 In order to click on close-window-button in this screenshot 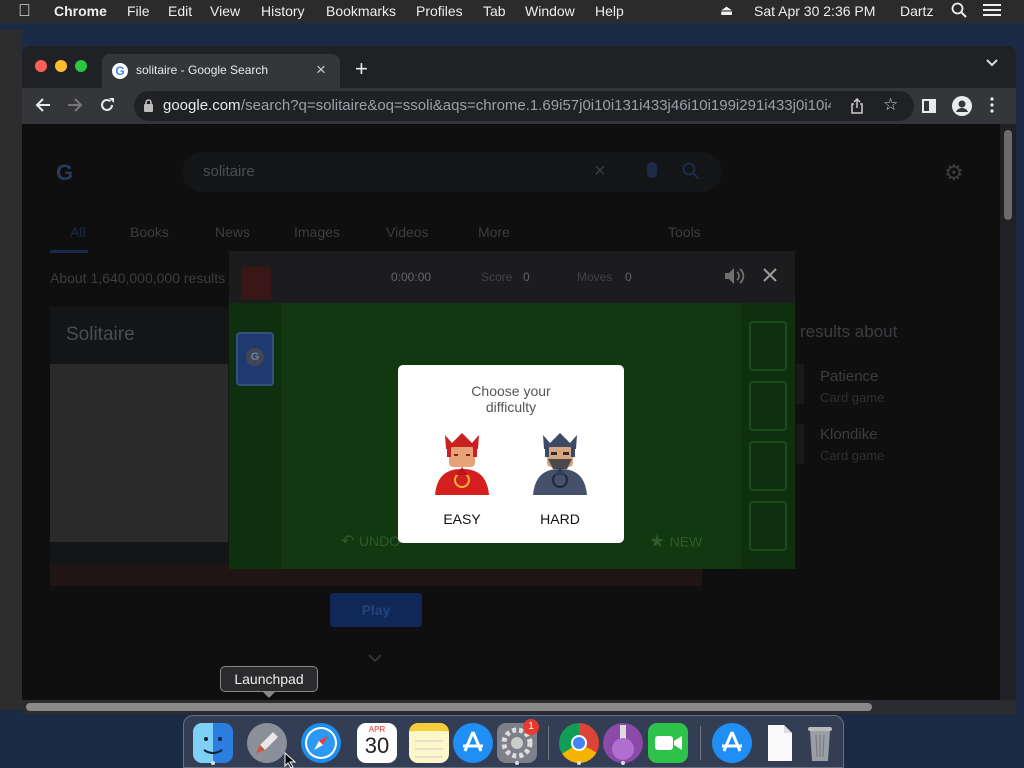, I will do `click(41, 66)`.